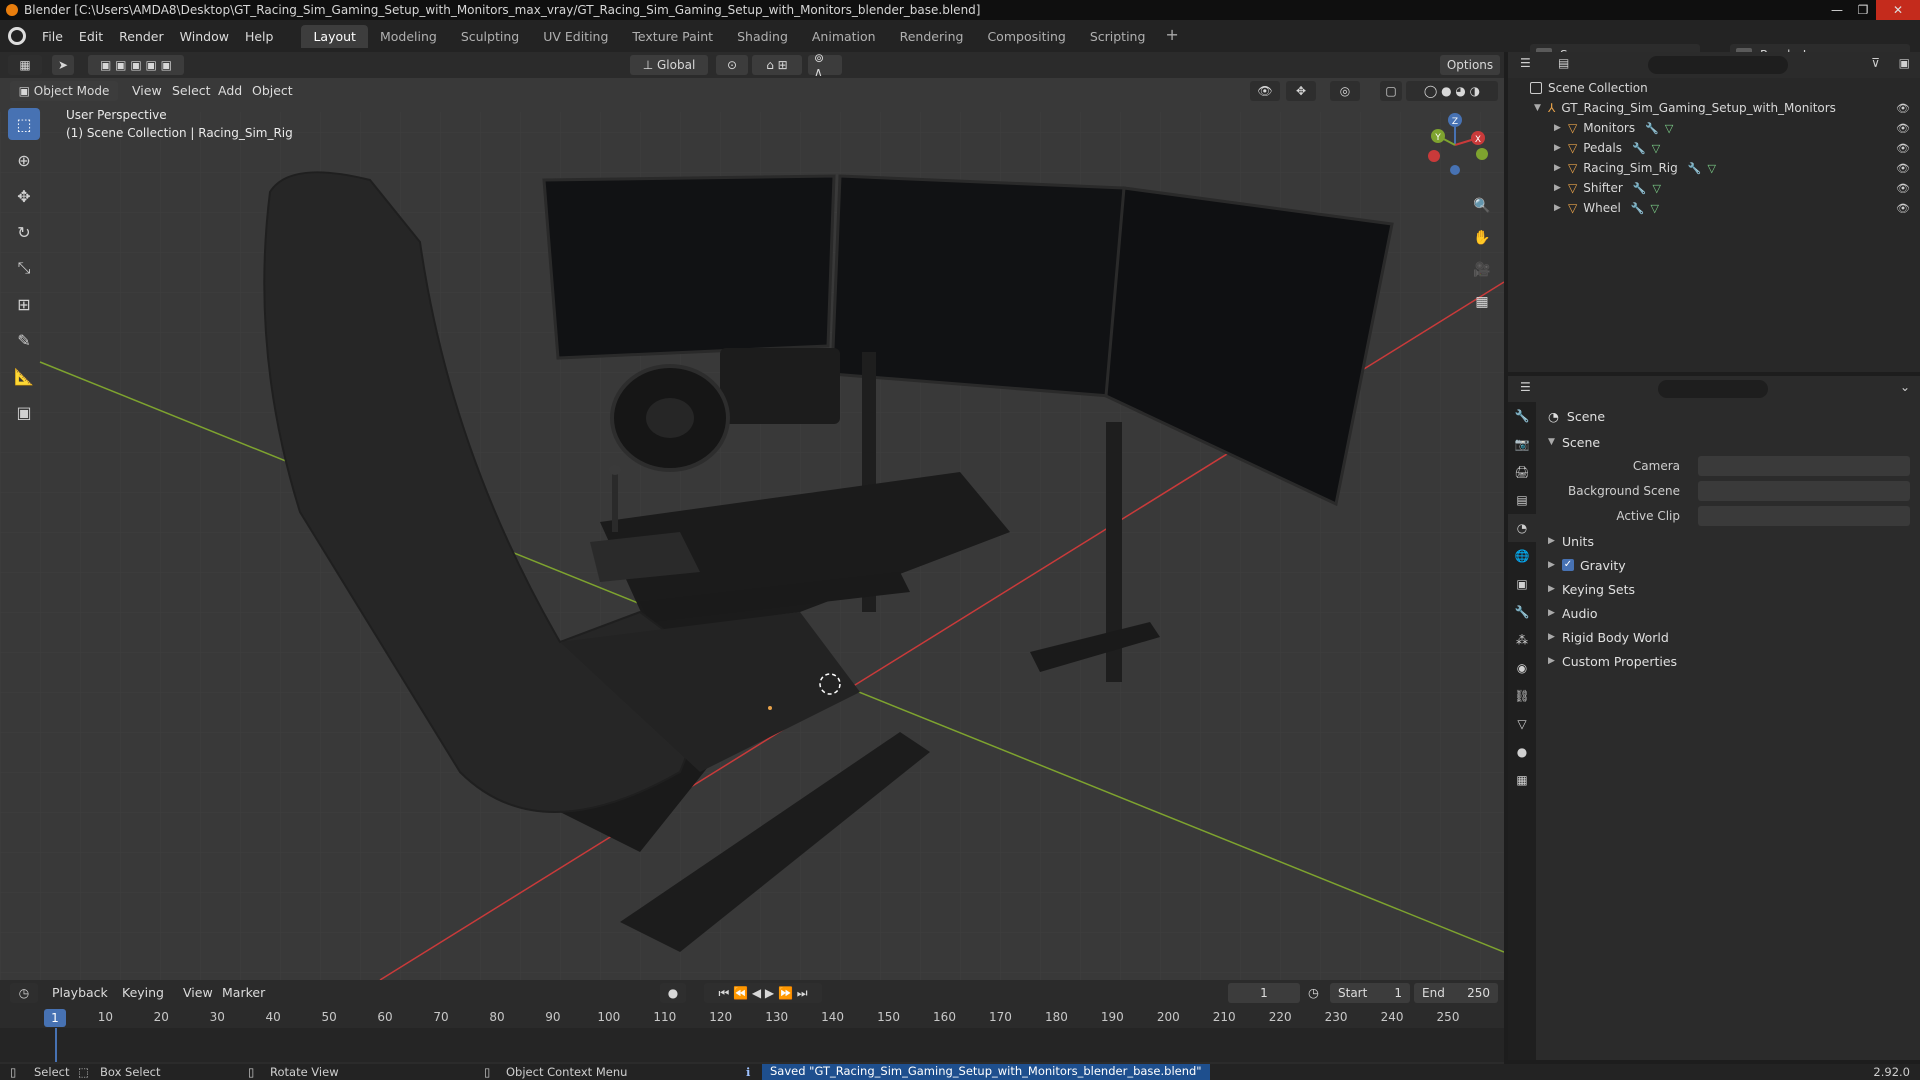 The height and width of the screenshot is (1080, 1920). Describe the element at coordinates (1522, 780) in the screenshot. I see `texture-tab-icon: ▦` at that location.